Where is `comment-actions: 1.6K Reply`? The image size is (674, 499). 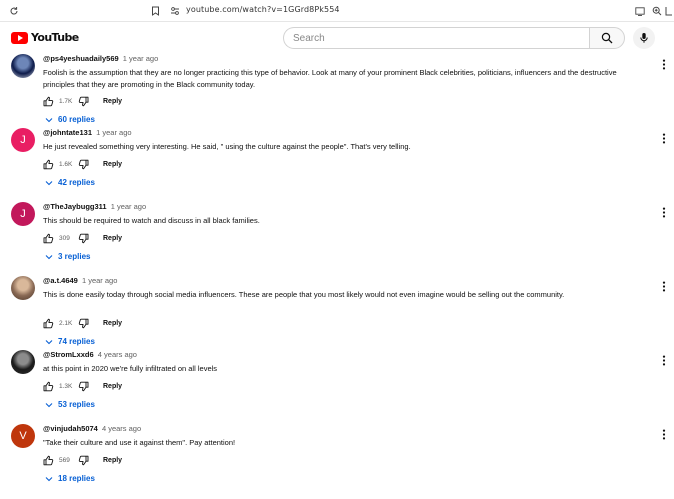
comment-actions: 1.6K Reply is located at coordinates (82, 164).